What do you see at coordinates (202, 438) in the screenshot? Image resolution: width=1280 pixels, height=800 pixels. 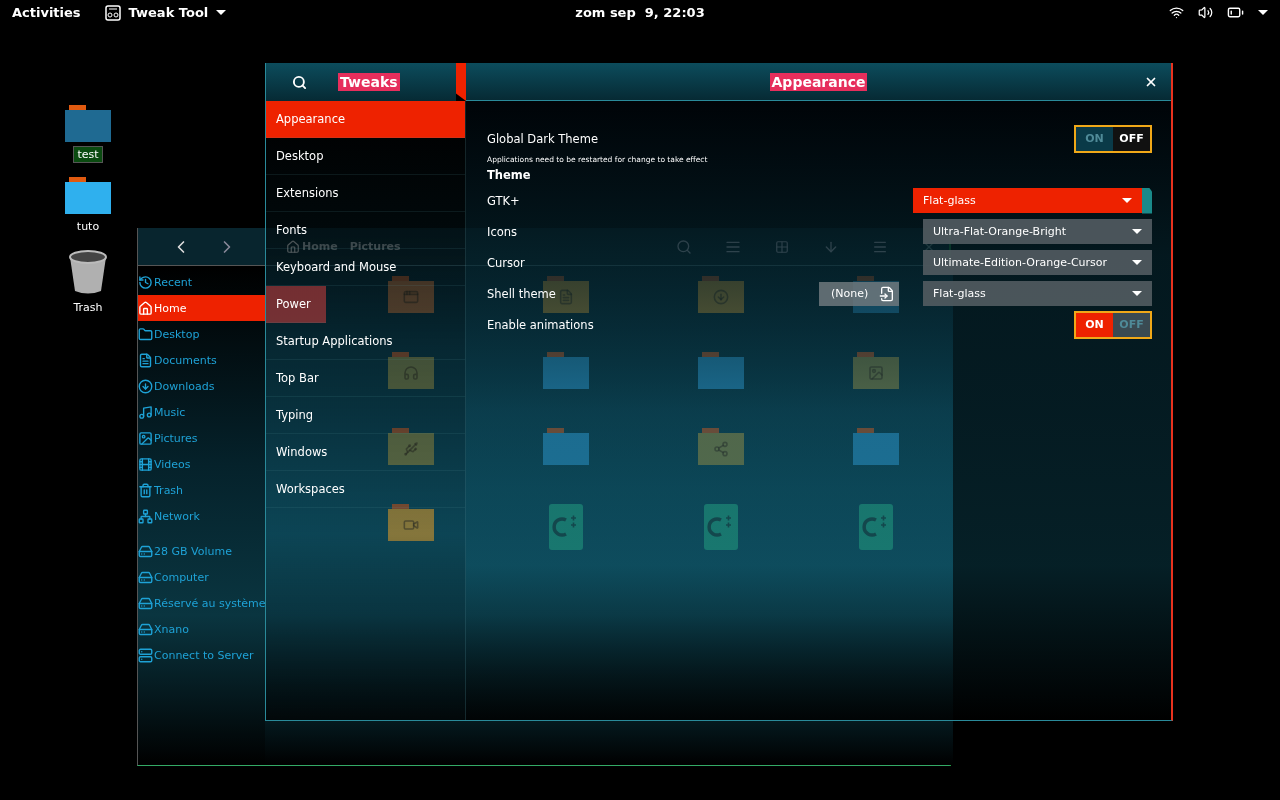 I see `sidebar-item: Pictures` at bounding box center [202, 438].